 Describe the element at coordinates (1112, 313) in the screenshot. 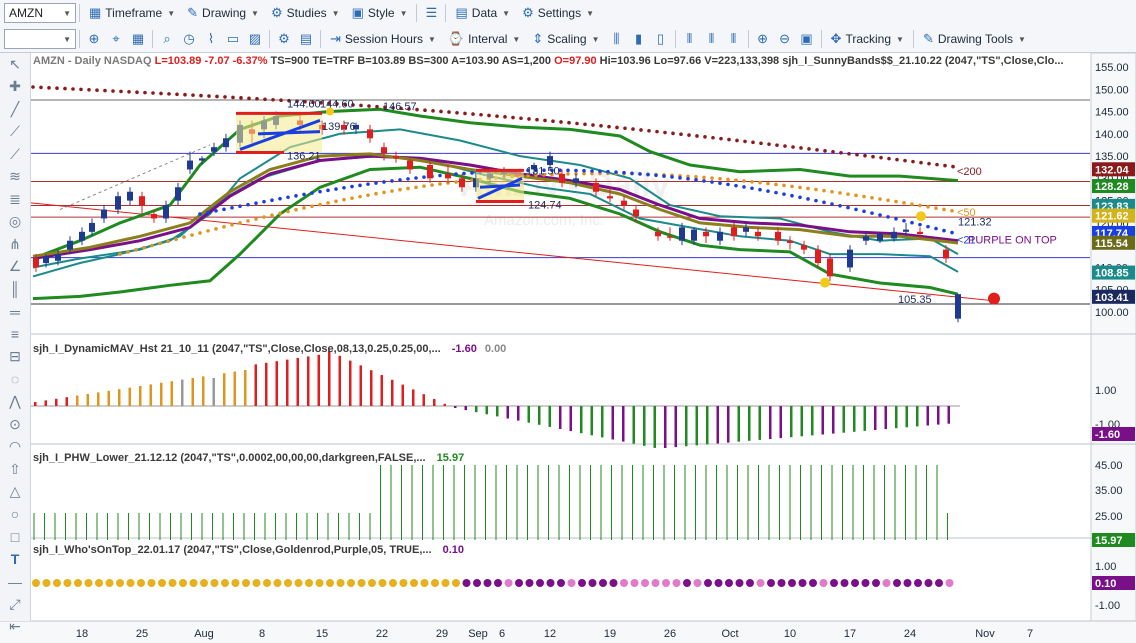

I see `price-axis-label: 100.00` at that location.